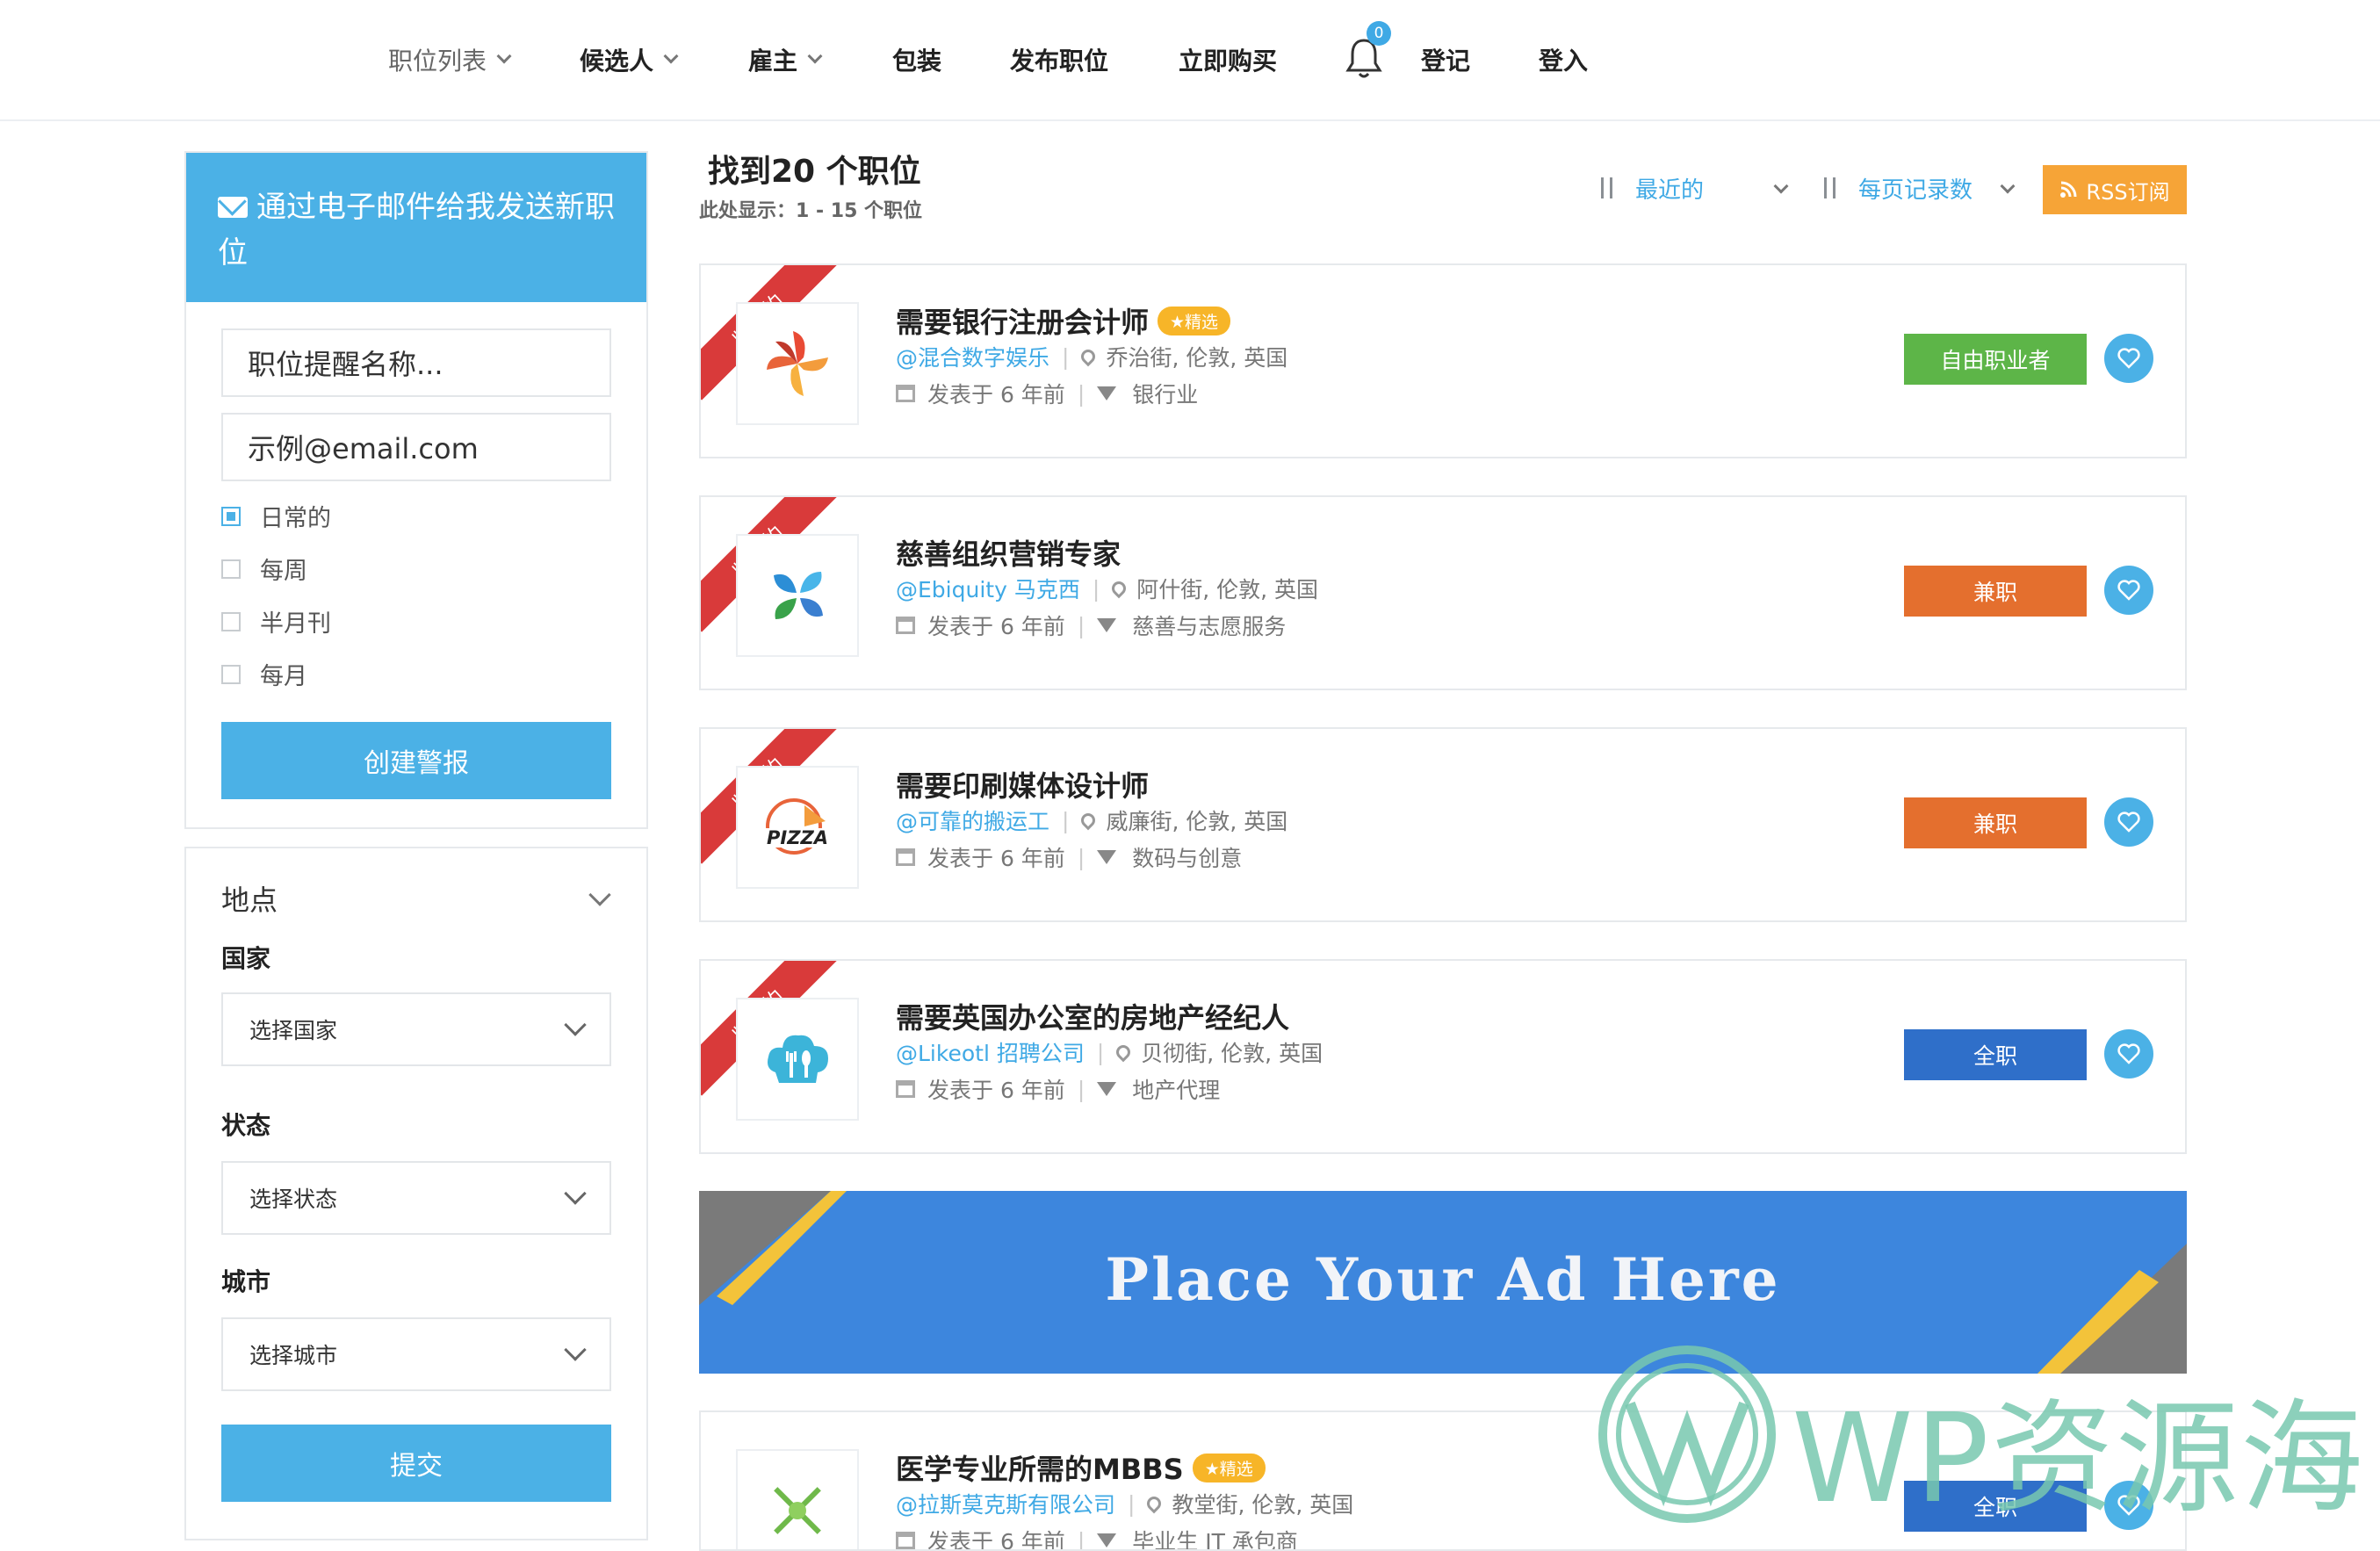 The image size is (2380, 1551). I want to click on company-link: @拉斯莫克斯有限公司, so click(1005, 1503).